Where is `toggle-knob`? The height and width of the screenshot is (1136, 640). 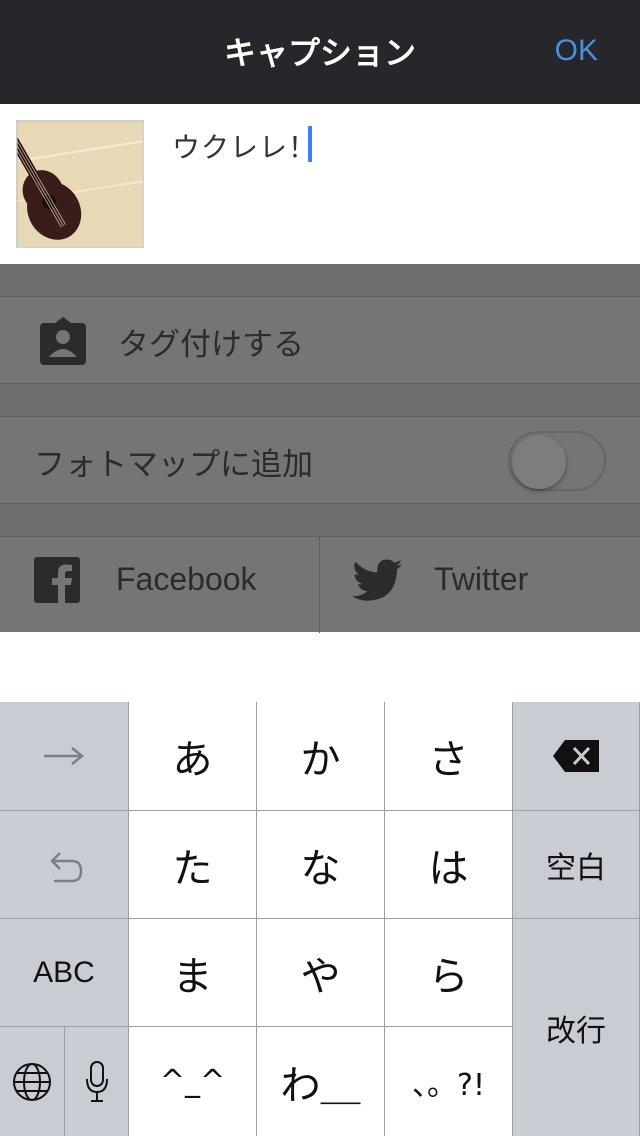
toggle-knob is located at coordinates (539, 462).